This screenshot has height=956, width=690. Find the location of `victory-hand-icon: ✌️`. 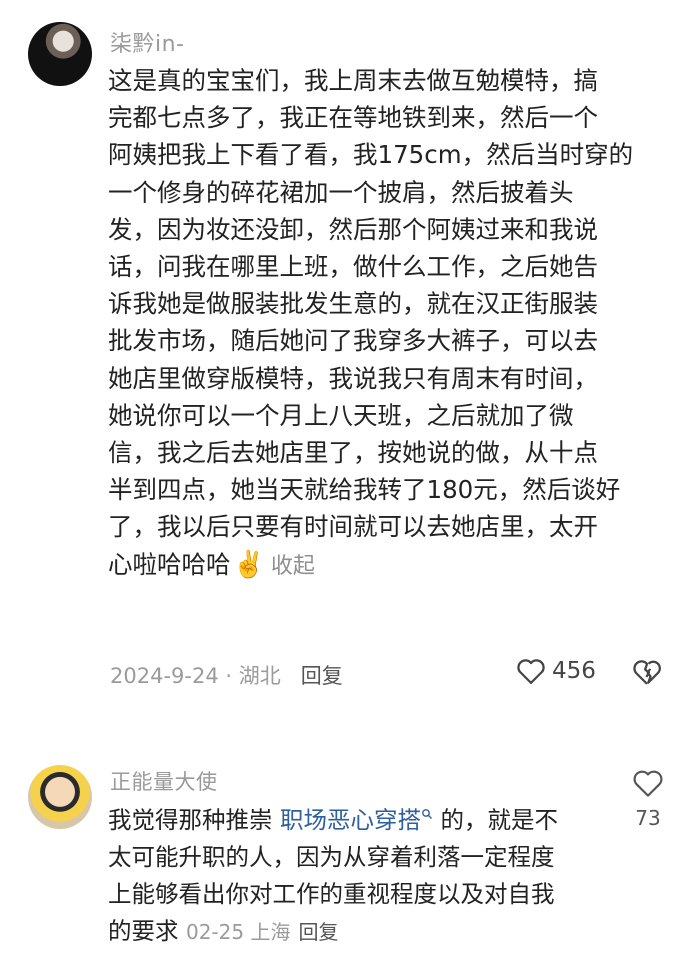

victory-hand-icon: ✌️ is located at coordinates (248, 564).